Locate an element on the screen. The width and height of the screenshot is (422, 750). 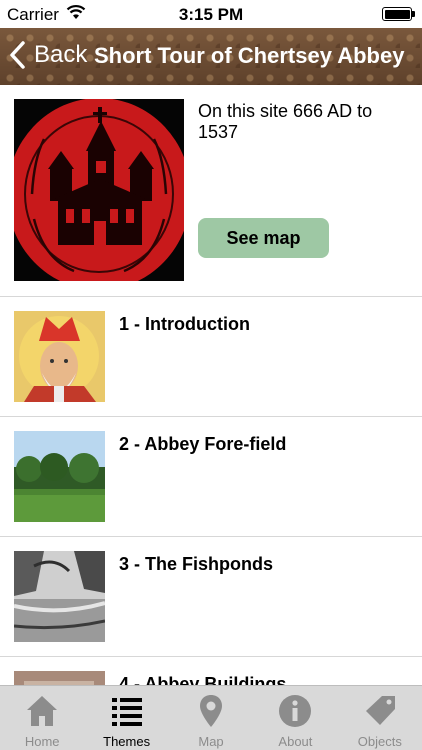
back-button: Back is located at coordinates (47, 55).